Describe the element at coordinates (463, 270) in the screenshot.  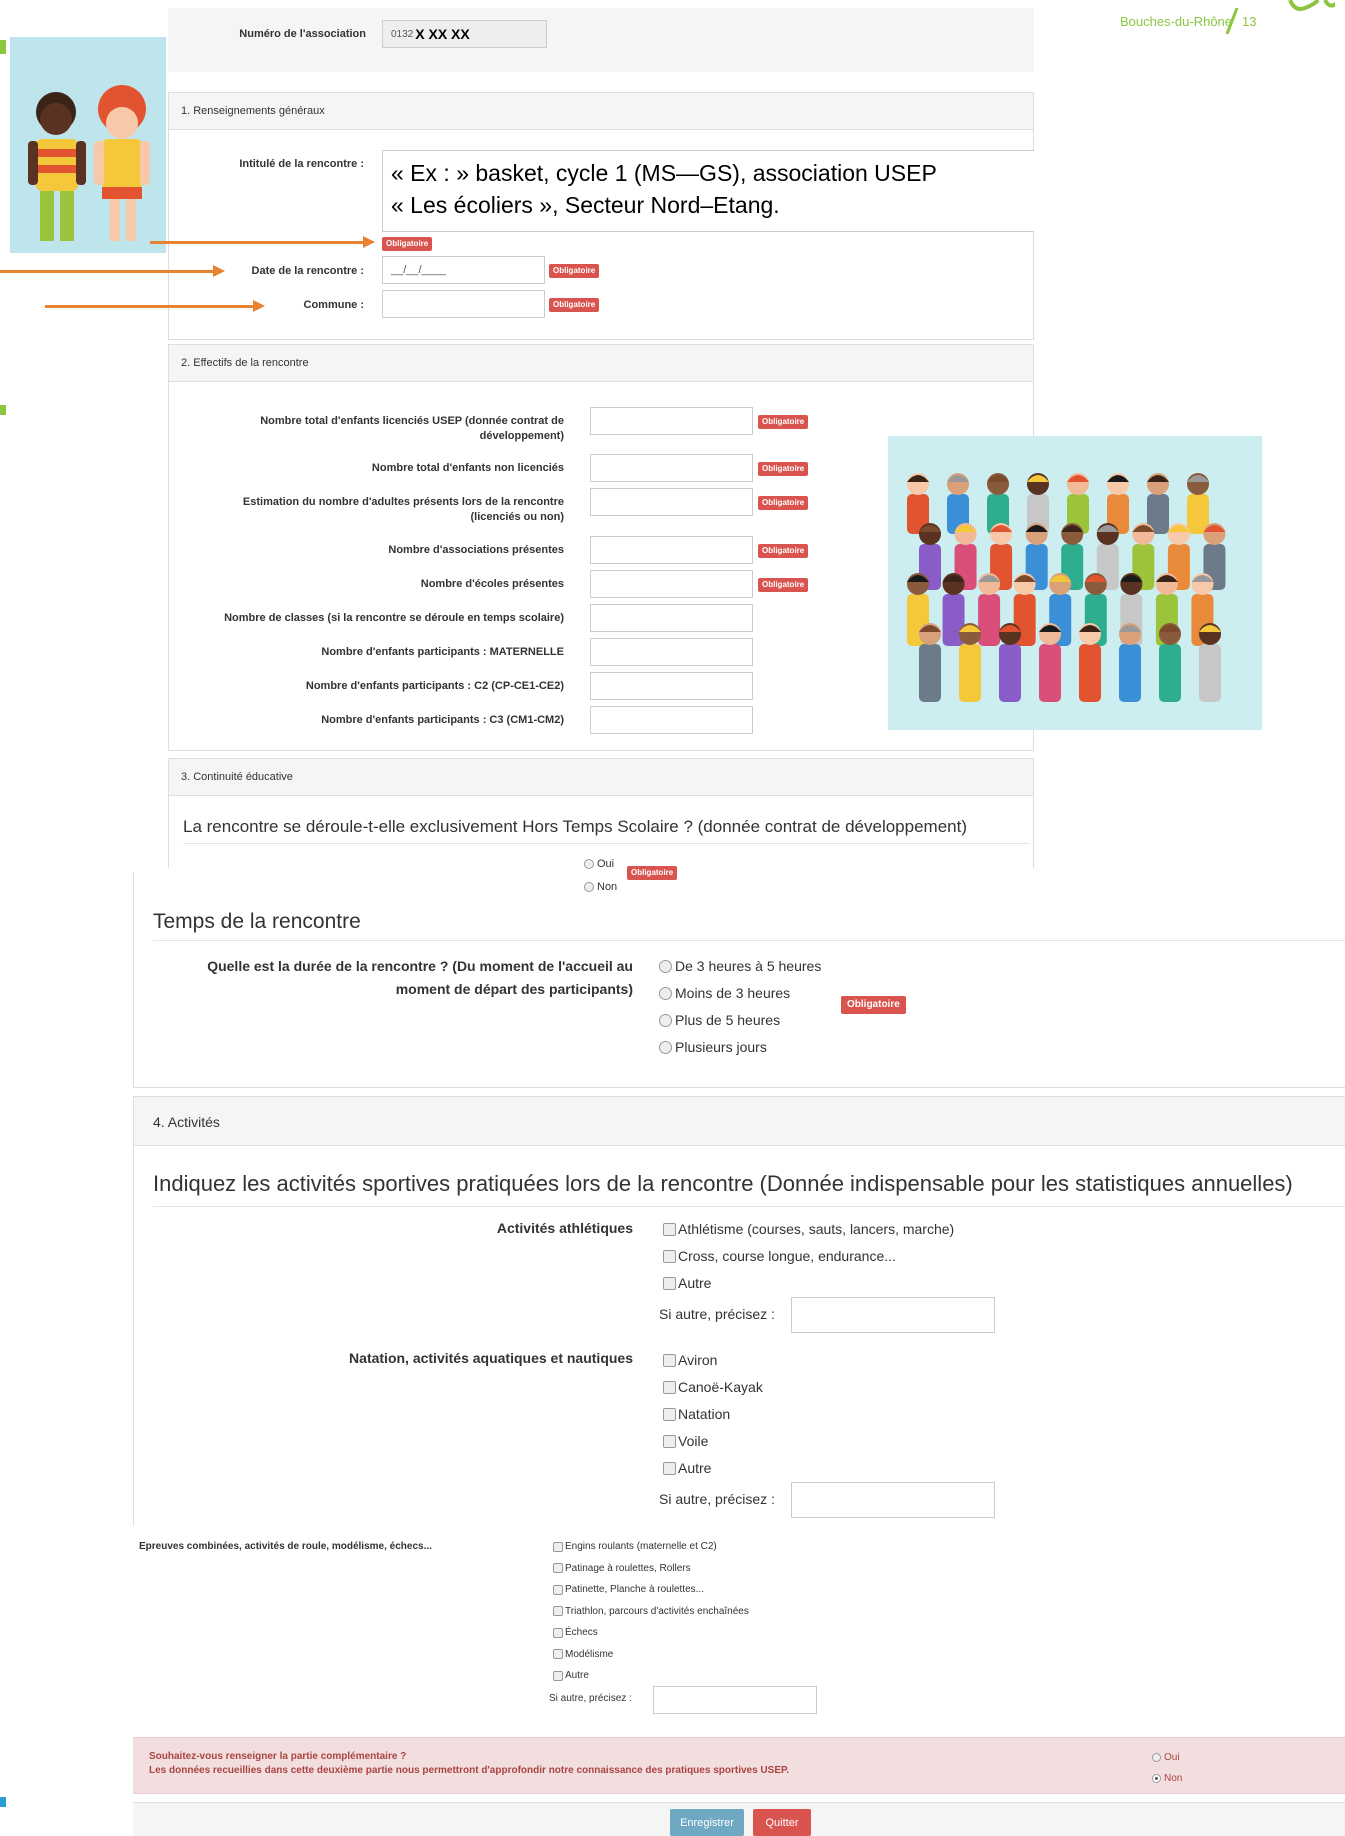
I see `date-input: __/__/____` at that location.